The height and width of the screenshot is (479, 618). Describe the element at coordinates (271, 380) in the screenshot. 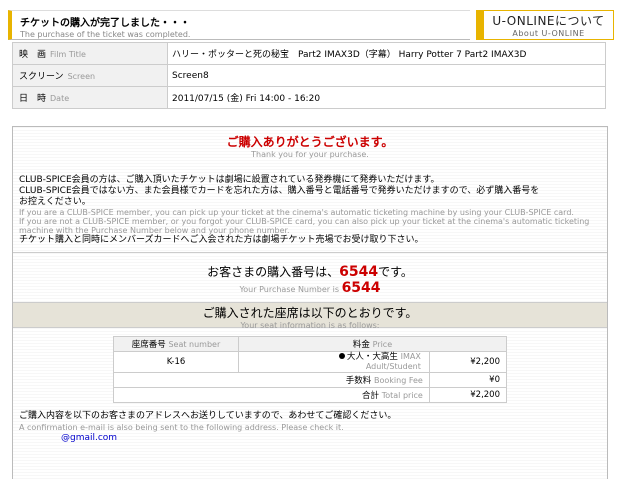

I see `fee-label: 手数料 Booking Fee` at that location.